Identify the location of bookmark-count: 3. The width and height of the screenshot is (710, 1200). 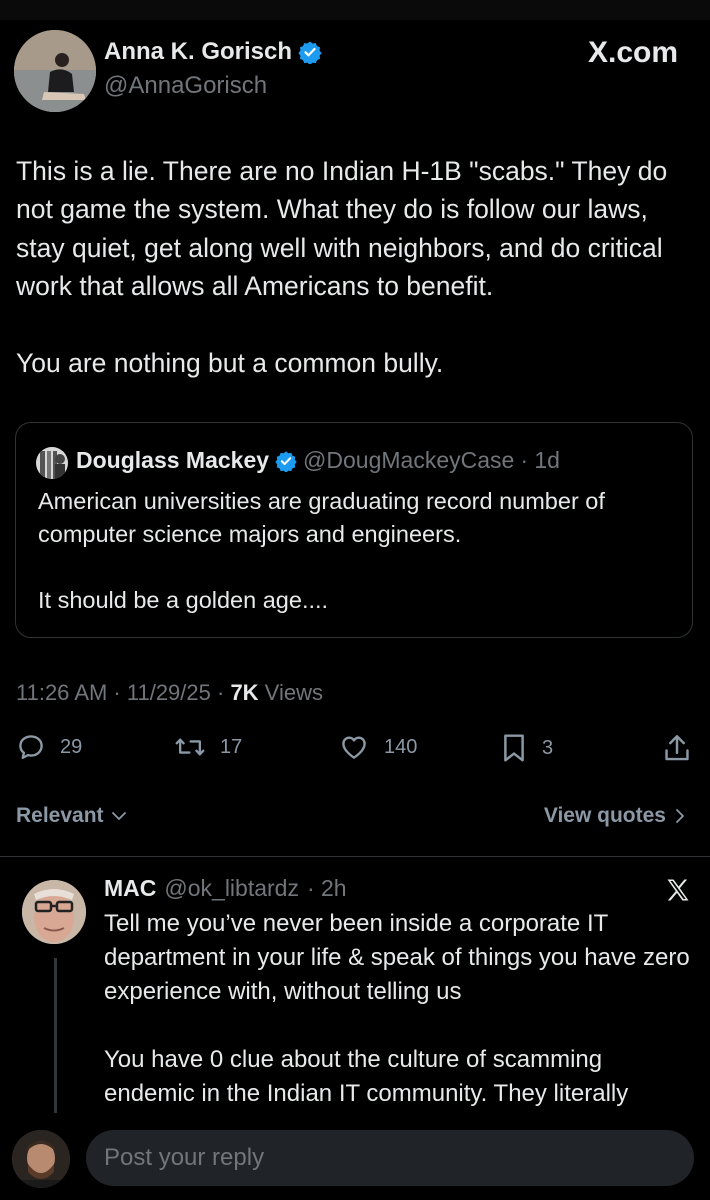
(548, 747).